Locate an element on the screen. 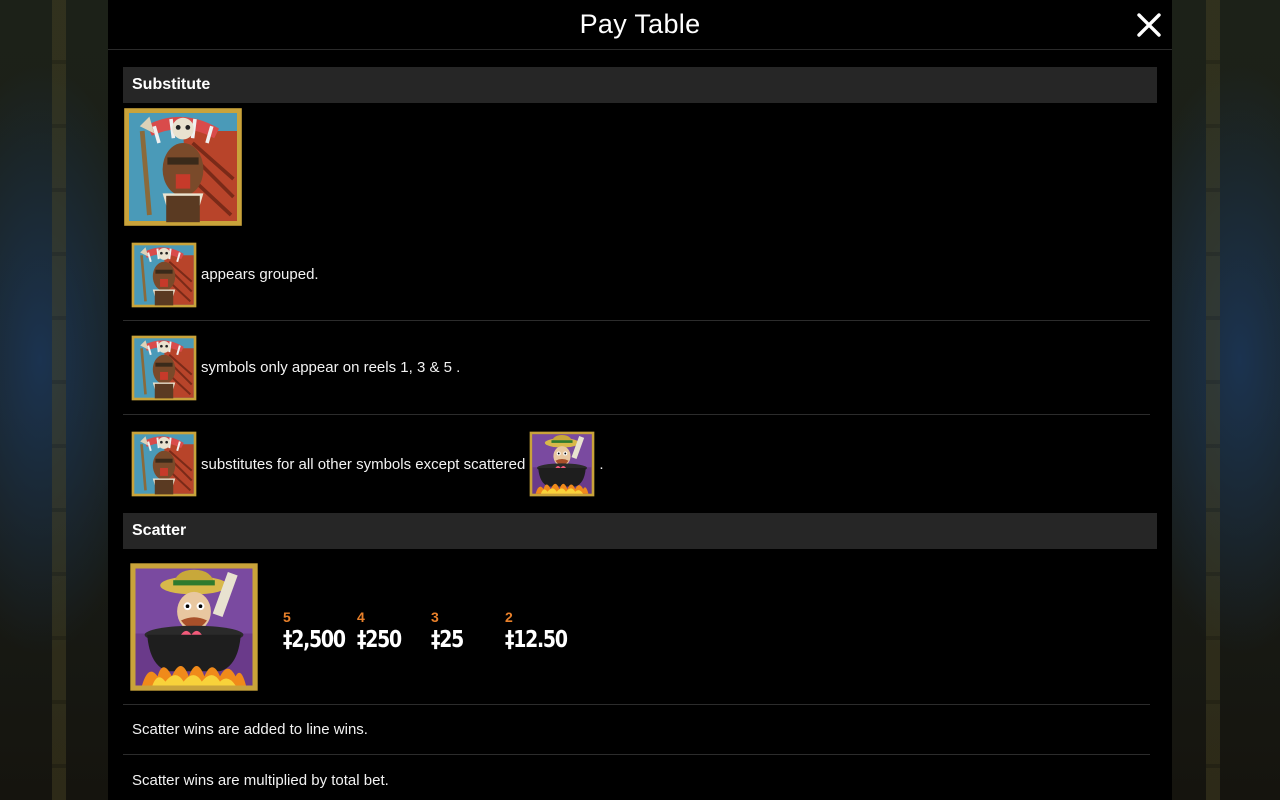  payout-item: 2 ‡12.50 is located at coordinates (542, 631).